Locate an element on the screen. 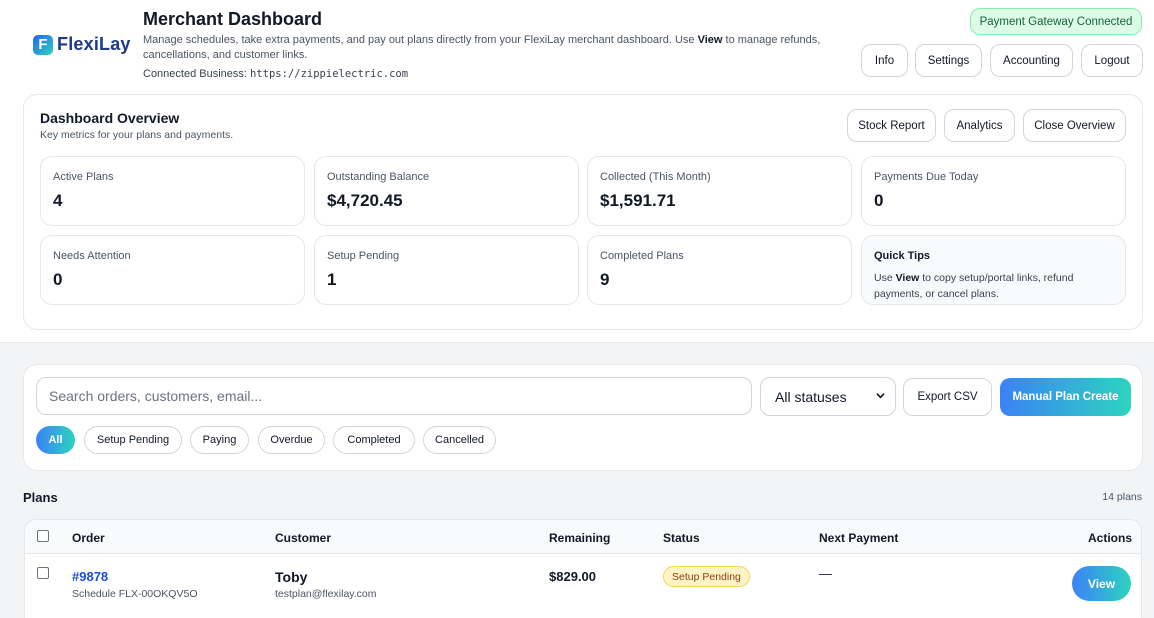  next-payment: — is located at coordinates (825, 573).